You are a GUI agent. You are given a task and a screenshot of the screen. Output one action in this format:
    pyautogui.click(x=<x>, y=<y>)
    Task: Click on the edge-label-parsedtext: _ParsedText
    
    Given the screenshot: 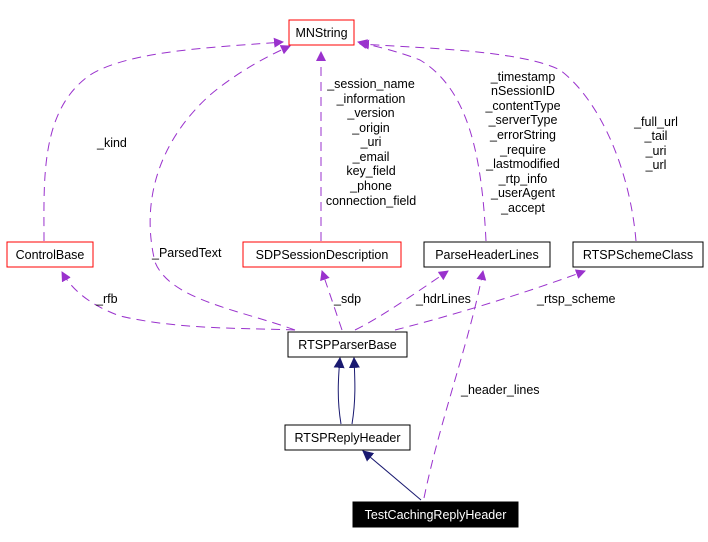 What is the action you would take?
    pyautogui.click(x=186, y=253)
    